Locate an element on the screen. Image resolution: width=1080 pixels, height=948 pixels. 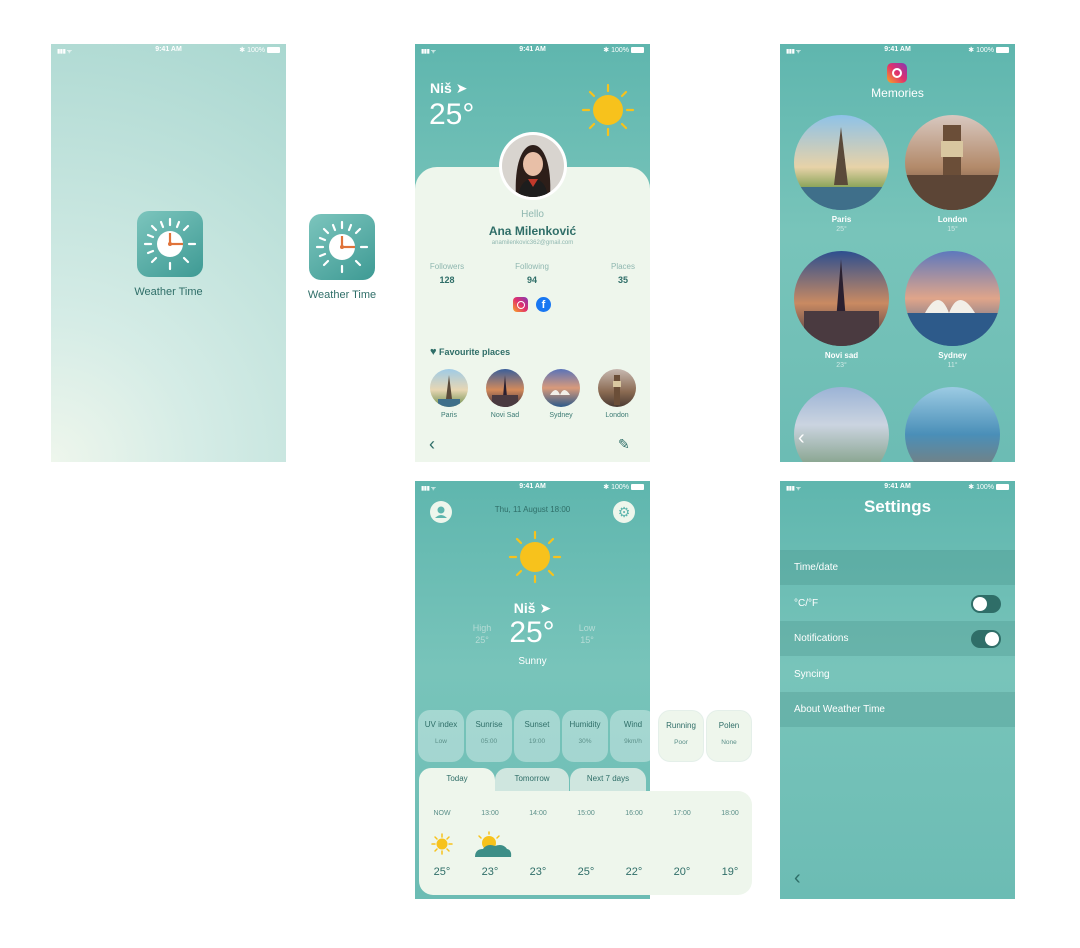
card-sunrise: Sunrise 05:00 is located at coordinates (489, 736).